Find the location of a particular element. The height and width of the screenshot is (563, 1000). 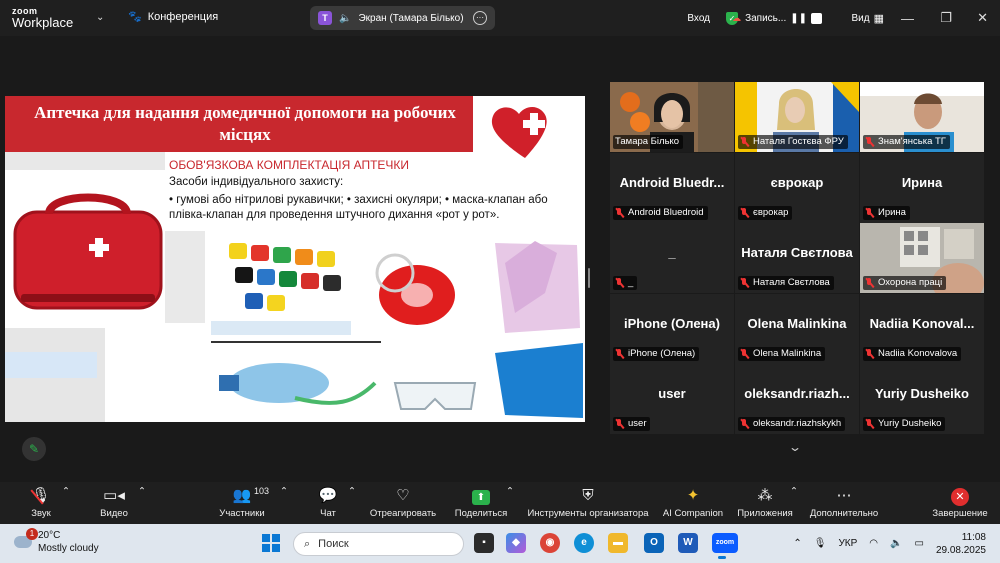

system-tray: ⌃ 🎙 УКР ◠ 🔈 ▭ 11:08 29.08.2025 is located at coordinates (896, 543).